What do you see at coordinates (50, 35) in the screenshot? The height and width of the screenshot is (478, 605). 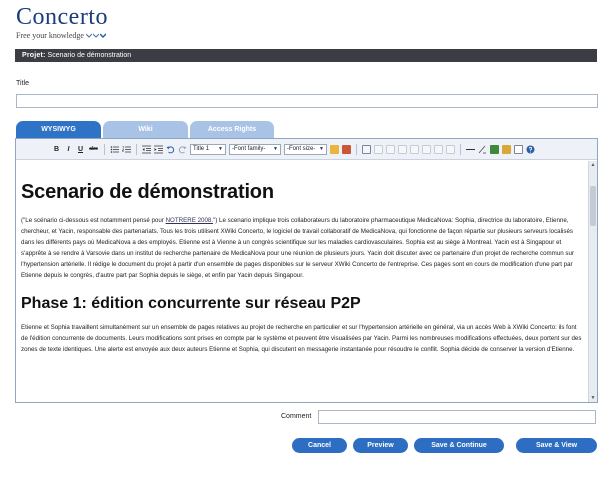 I see `logo-tagline: Free your knowledge` at bounding box center [50, 35].